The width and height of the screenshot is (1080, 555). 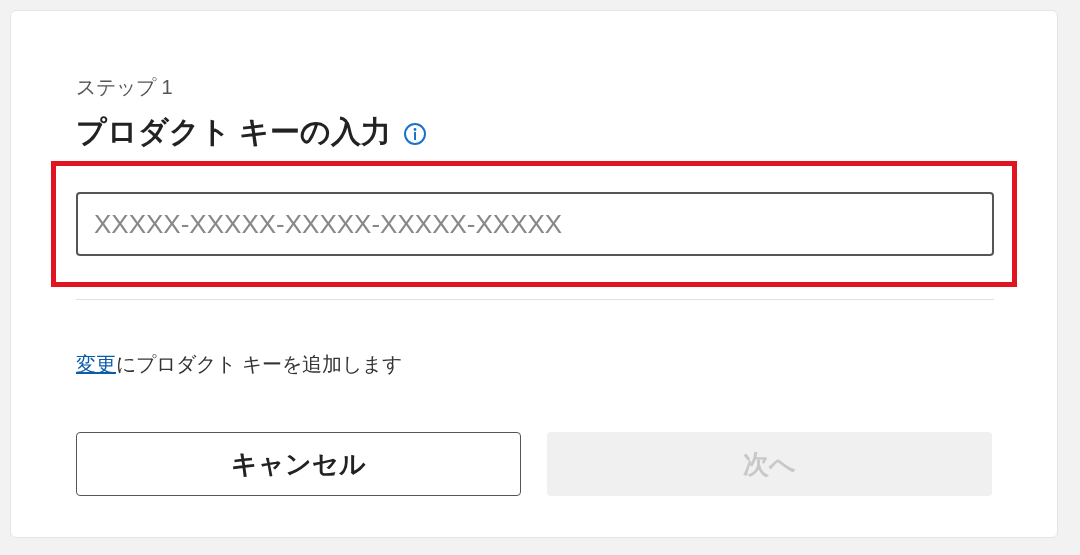 I want to click on add-key-note: 変更にプロダクト キーを追加します, so click(x=239, y=364).